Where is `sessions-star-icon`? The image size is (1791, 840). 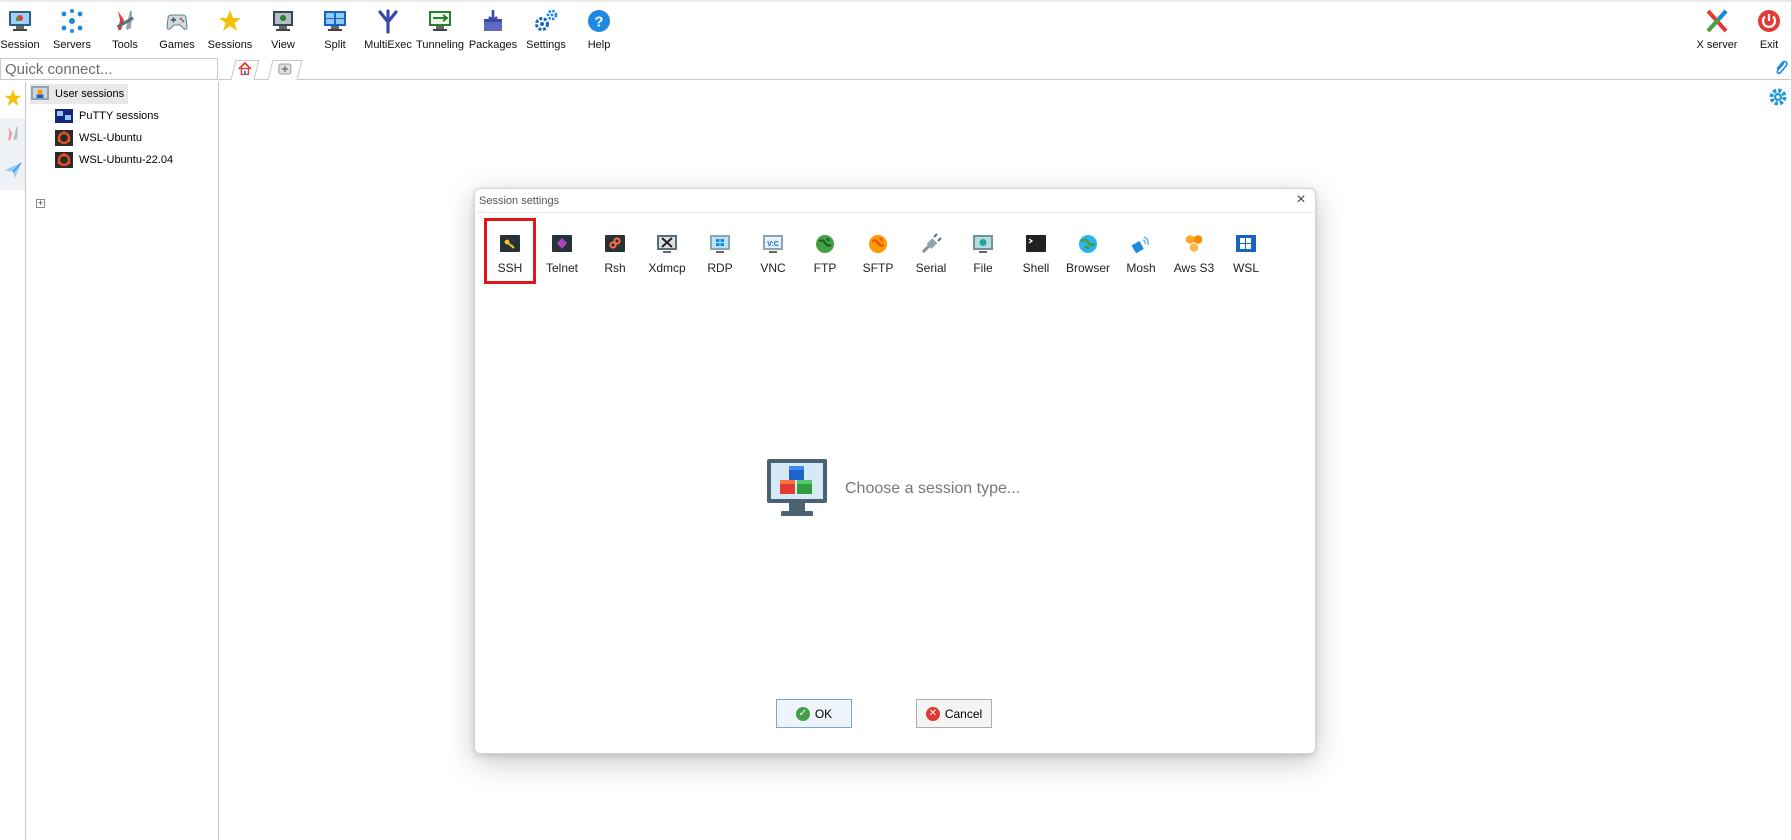
sessions-star-icon is located at coordinates (230, 21).